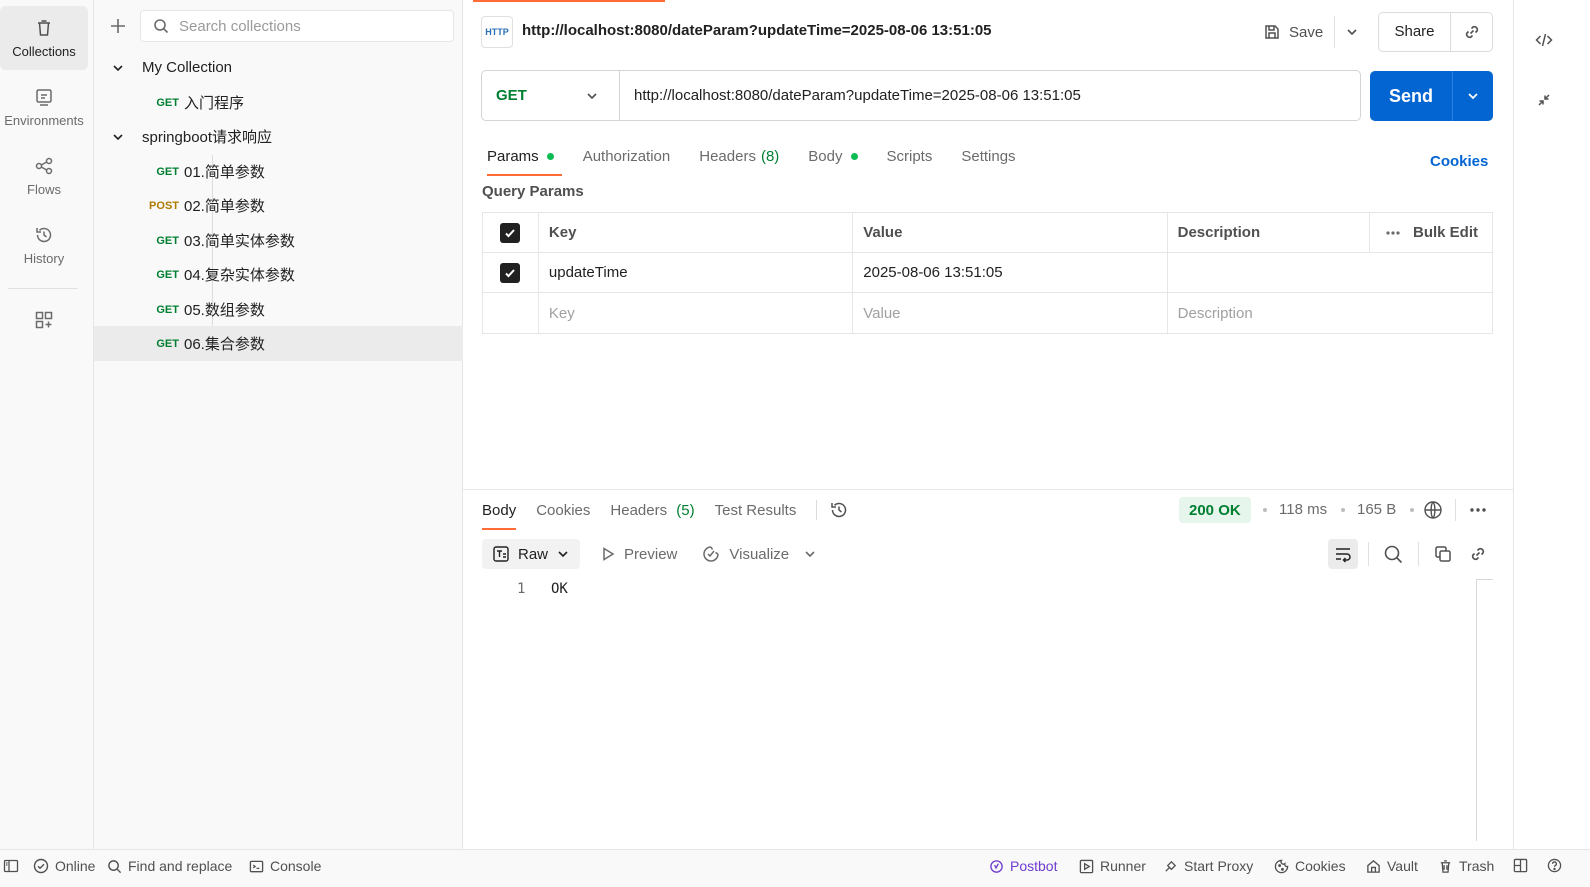  What do you see at coordinates (745, 554) in the screenshot?
I see `visualize-button: Visualize` at bounding box center [745, 554].